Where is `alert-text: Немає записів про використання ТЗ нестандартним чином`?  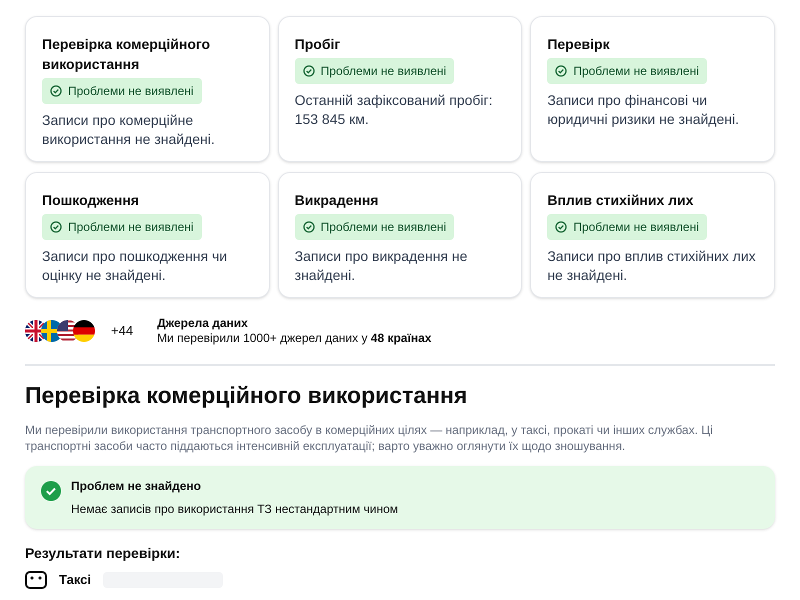
alert-text: Немає записів про використання ТЗ нестандартним чином is located at coordinates (234, 509).